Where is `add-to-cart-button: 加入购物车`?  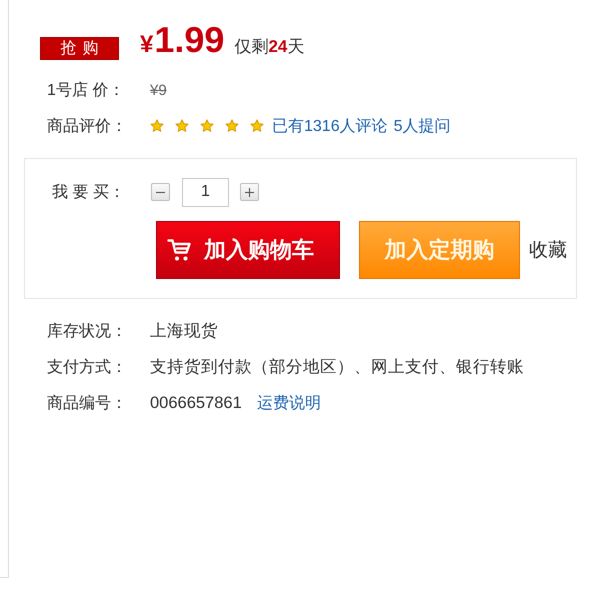 add-to-cart-button: 加入购物车 is located at coordinates (248, 250).